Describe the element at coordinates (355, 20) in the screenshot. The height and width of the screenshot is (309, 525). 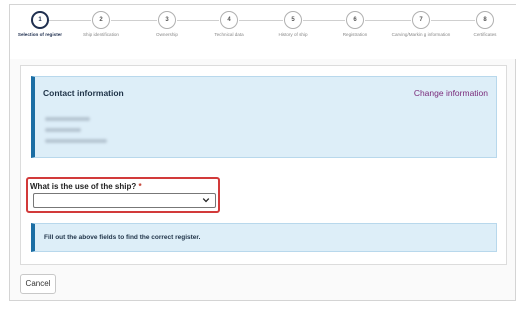
I see `step-number: 6` at that location.